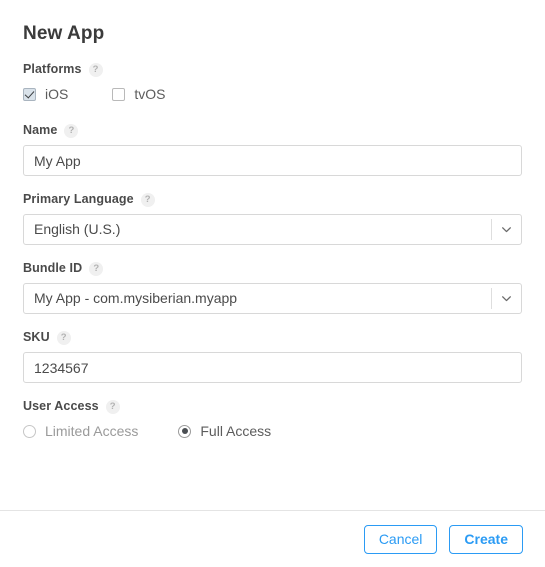 Image resolution: width=545 pixels, height=567 pixels. What do you see at coordinates (272, 420) in the screenshot?
I see `field-user-access: User Access ? Limited Access Full Access` at bounding box center [272, 420].